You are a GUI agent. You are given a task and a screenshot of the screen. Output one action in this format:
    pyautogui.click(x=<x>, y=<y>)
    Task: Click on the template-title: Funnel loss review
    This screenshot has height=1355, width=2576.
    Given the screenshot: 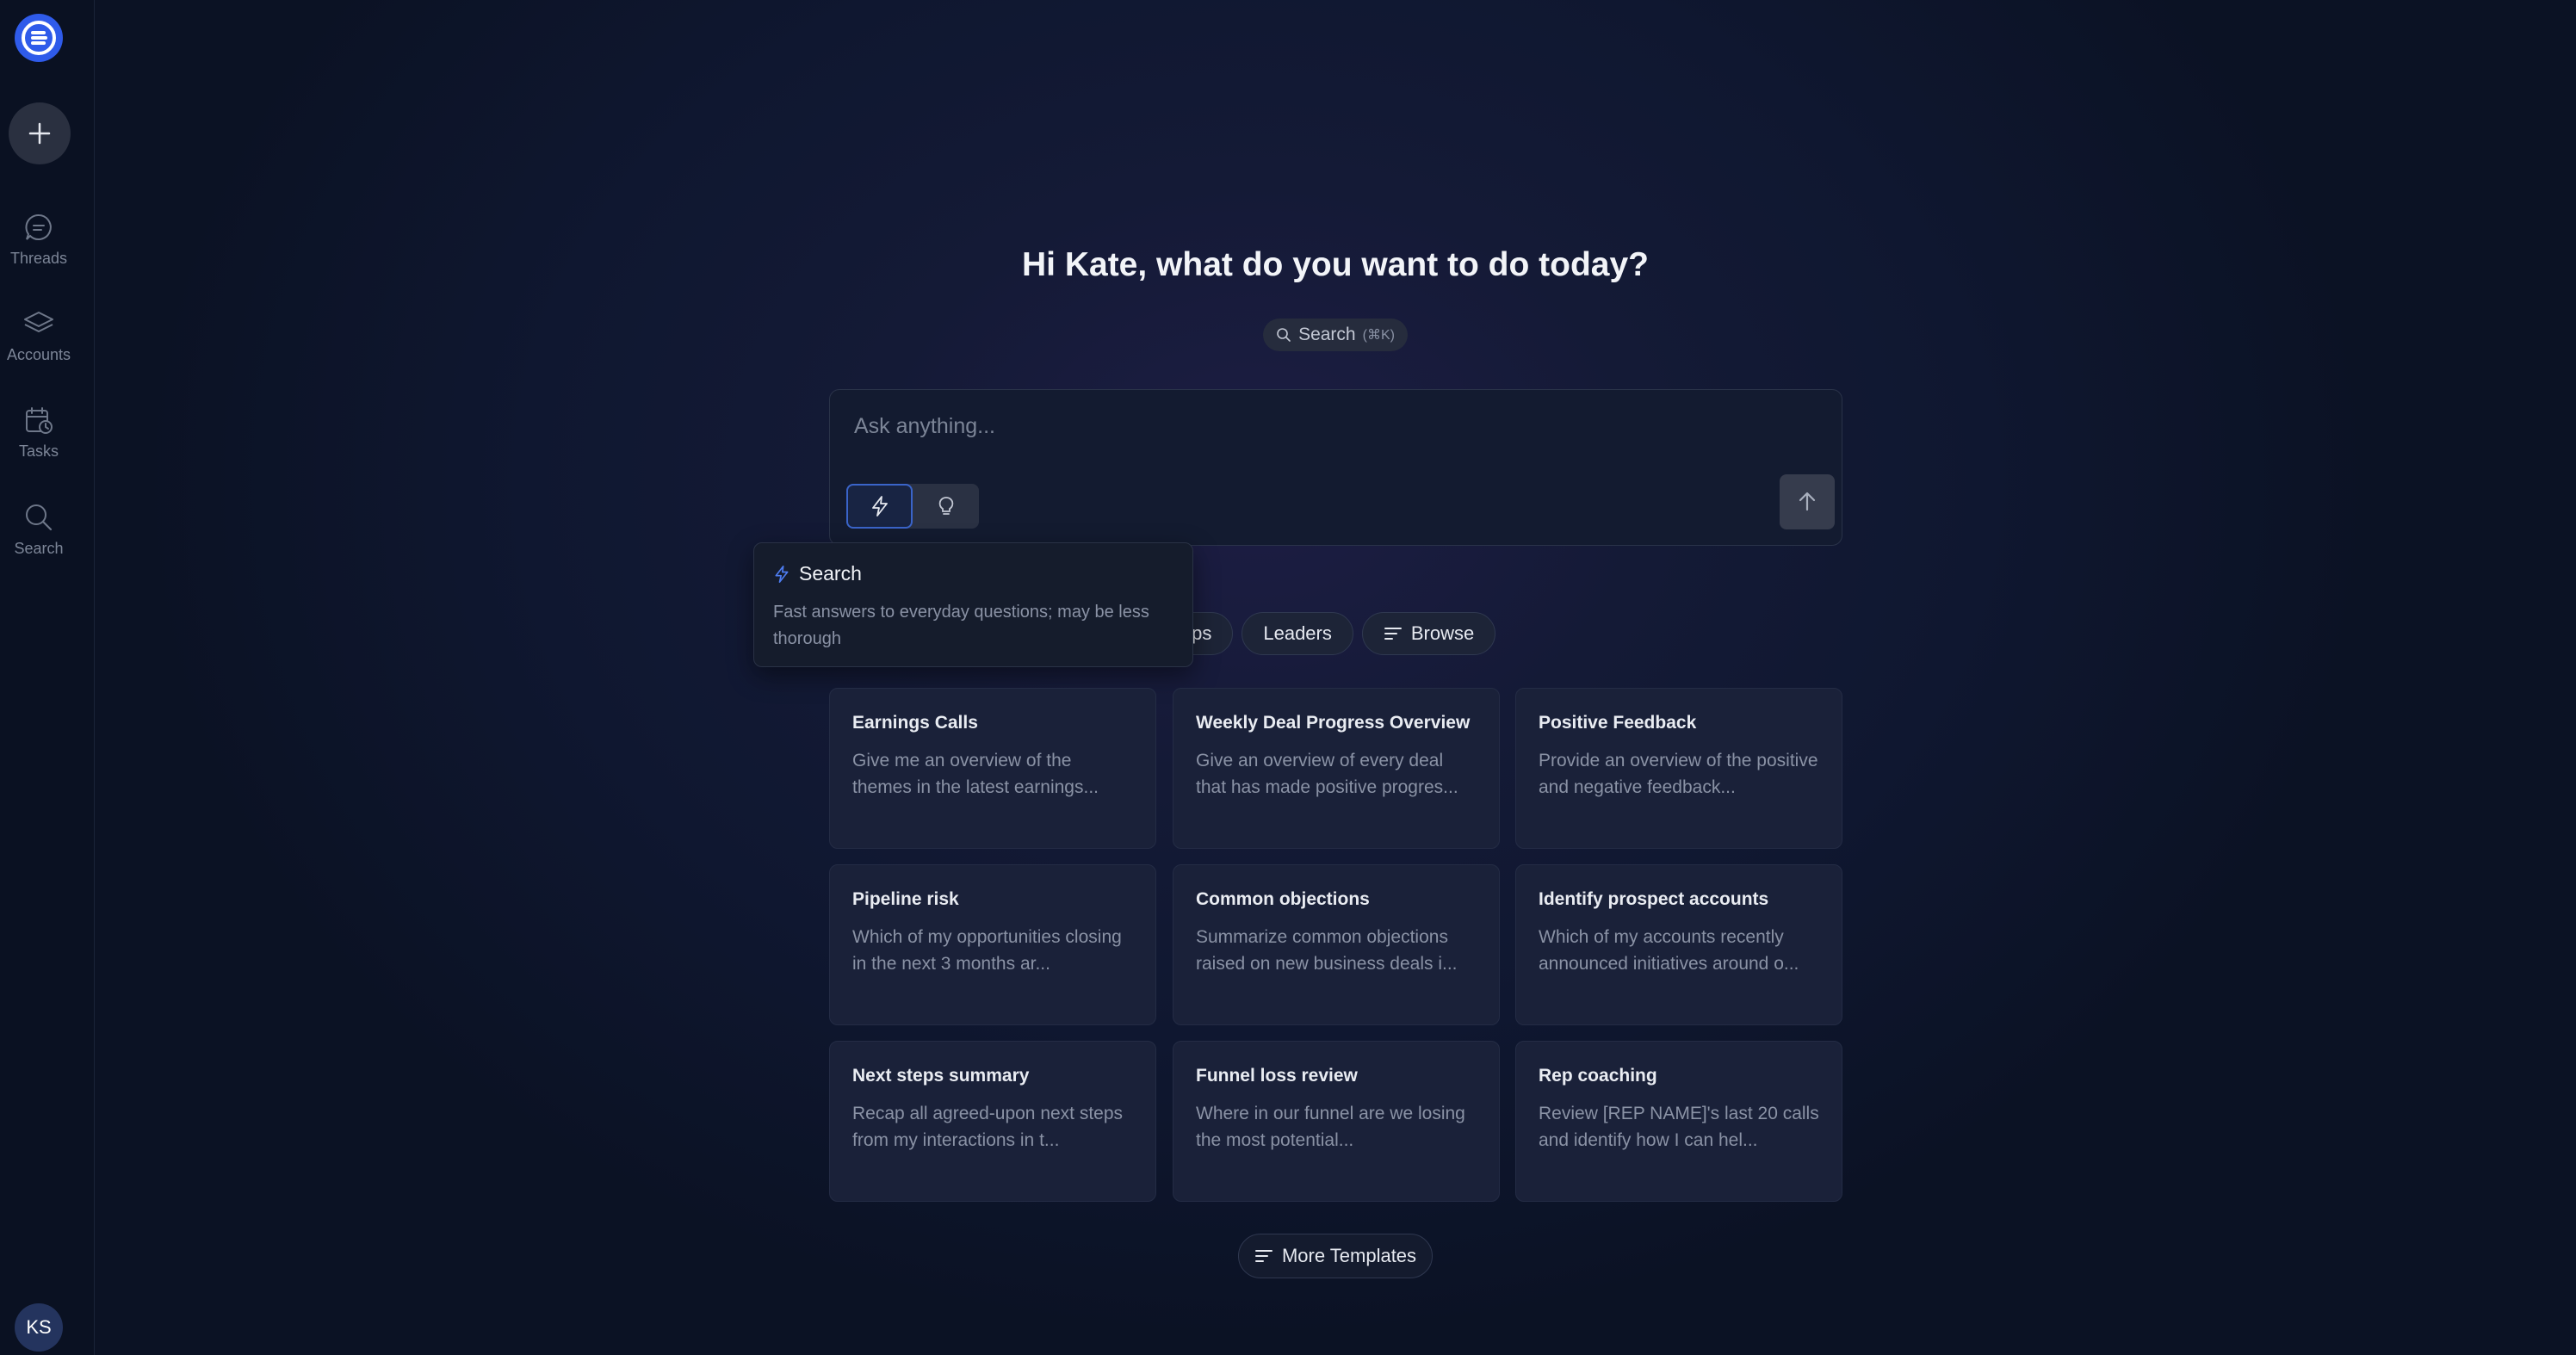 What is the action you would take?
    pyautogui.click(x=1277, y=1076)
    